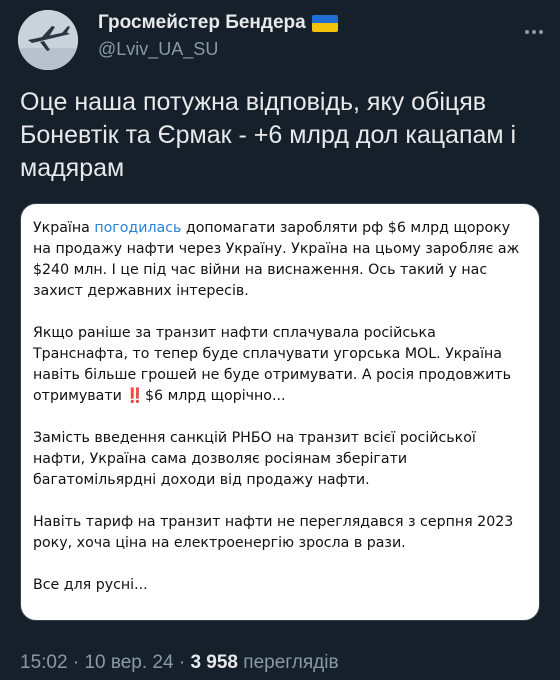 The image size is (560, 680). What do you see at coordinates (64, 228) in the screenshot?
I see `card-text-span: Україна` at bounding box center [64, 228].